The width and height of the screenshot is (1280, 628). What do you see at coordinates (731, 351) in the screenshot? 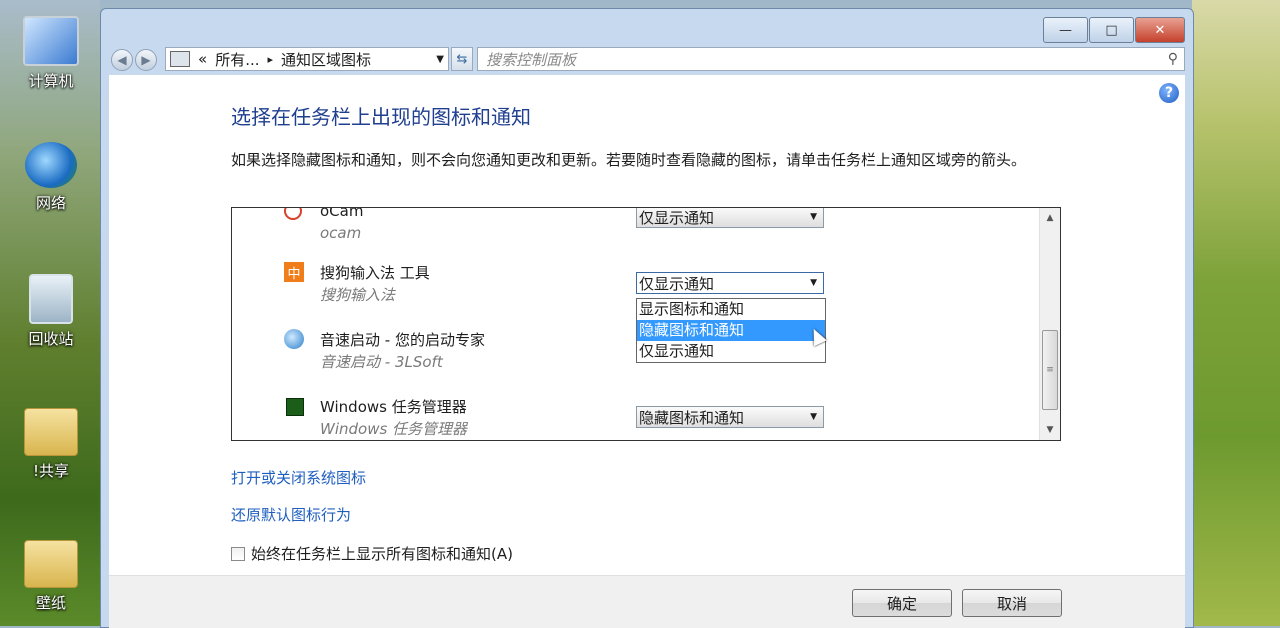
I see `dropdown-option: 仅显示通知` at bounding box center [731, 351].